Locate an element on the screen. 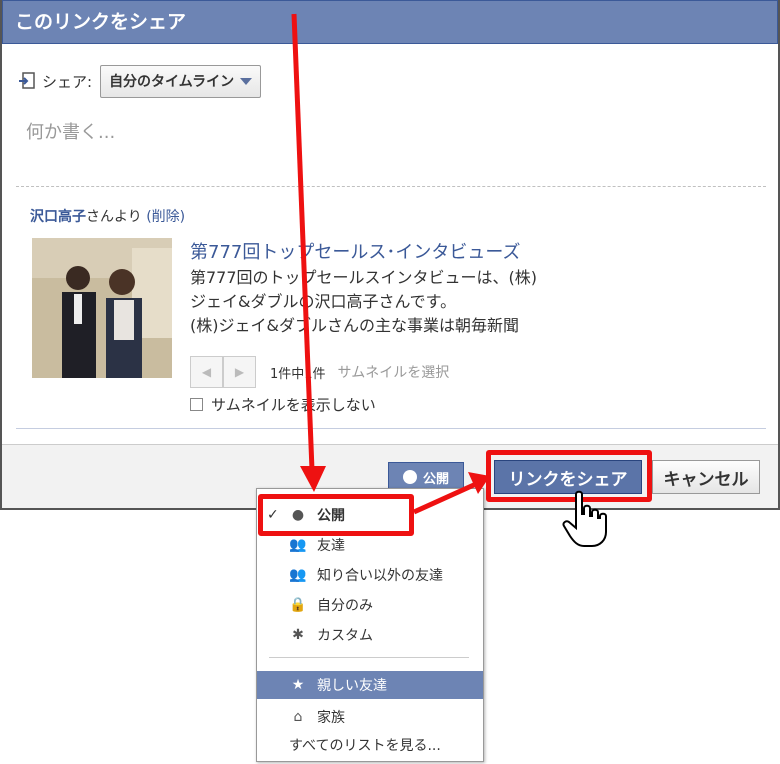  menu-item-label: 家族 is located at coordinates (331, 718).